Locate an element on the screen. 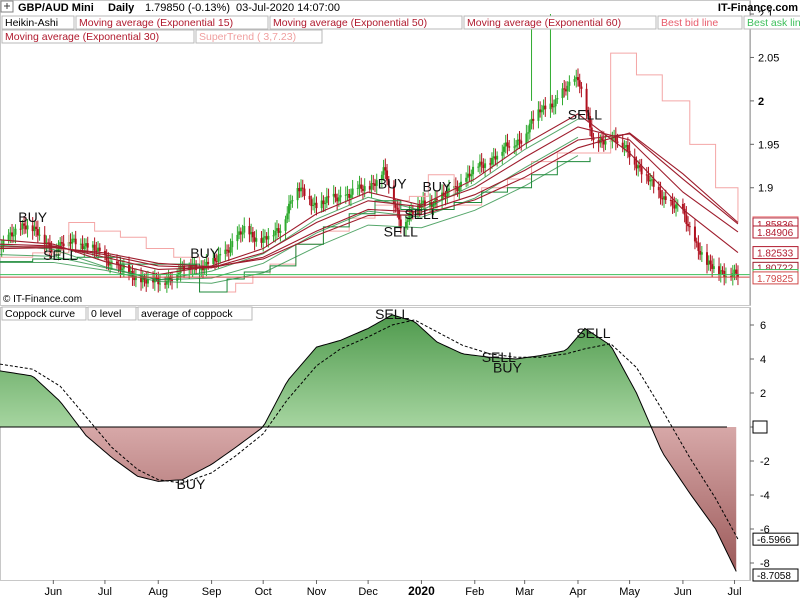  watermark: © IT-Finance.com is located at coordinates (42, 299).